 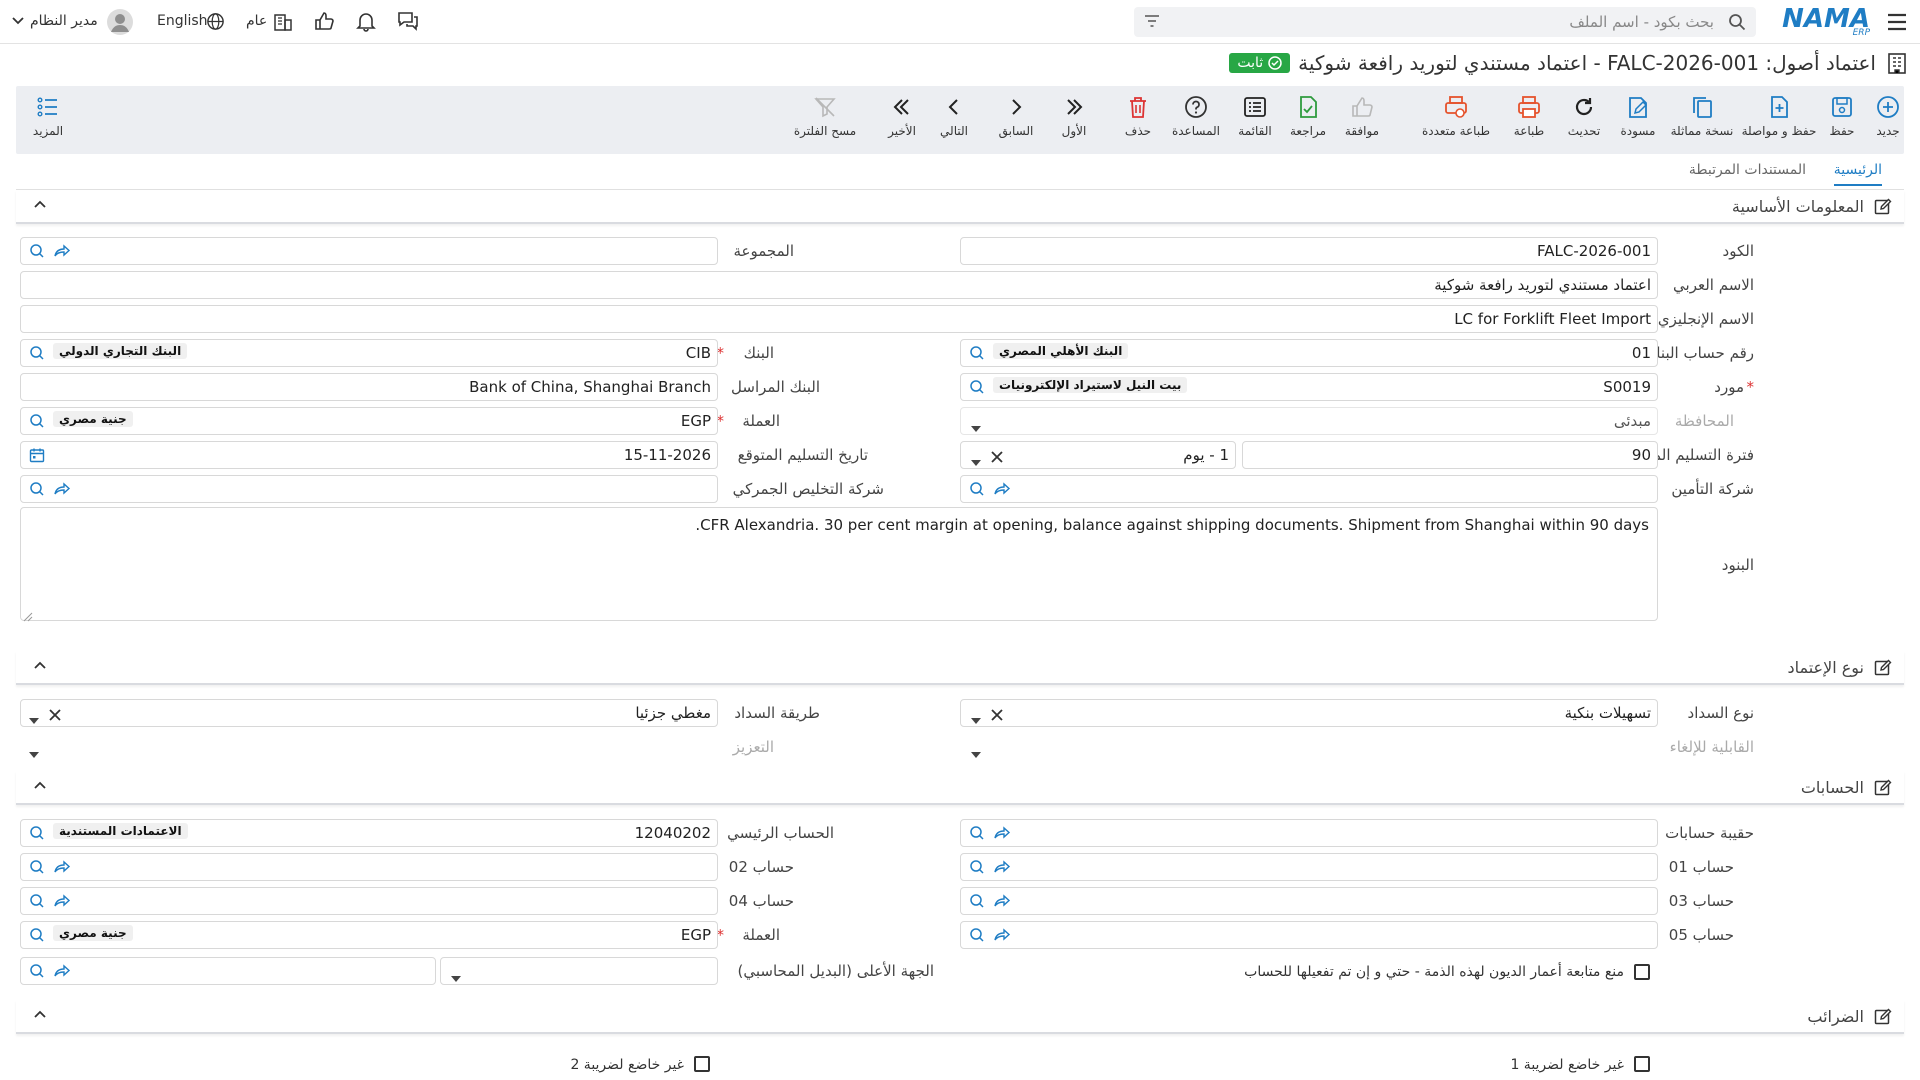 I want to click on list-button: القائمة, so click(x=1255, y=122).